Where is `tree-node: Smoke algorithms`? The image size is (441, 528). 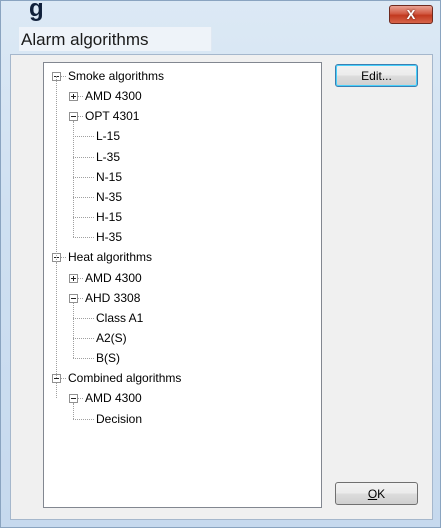
tree-node: Smoke algorithms is located at coordinates (116, 76).